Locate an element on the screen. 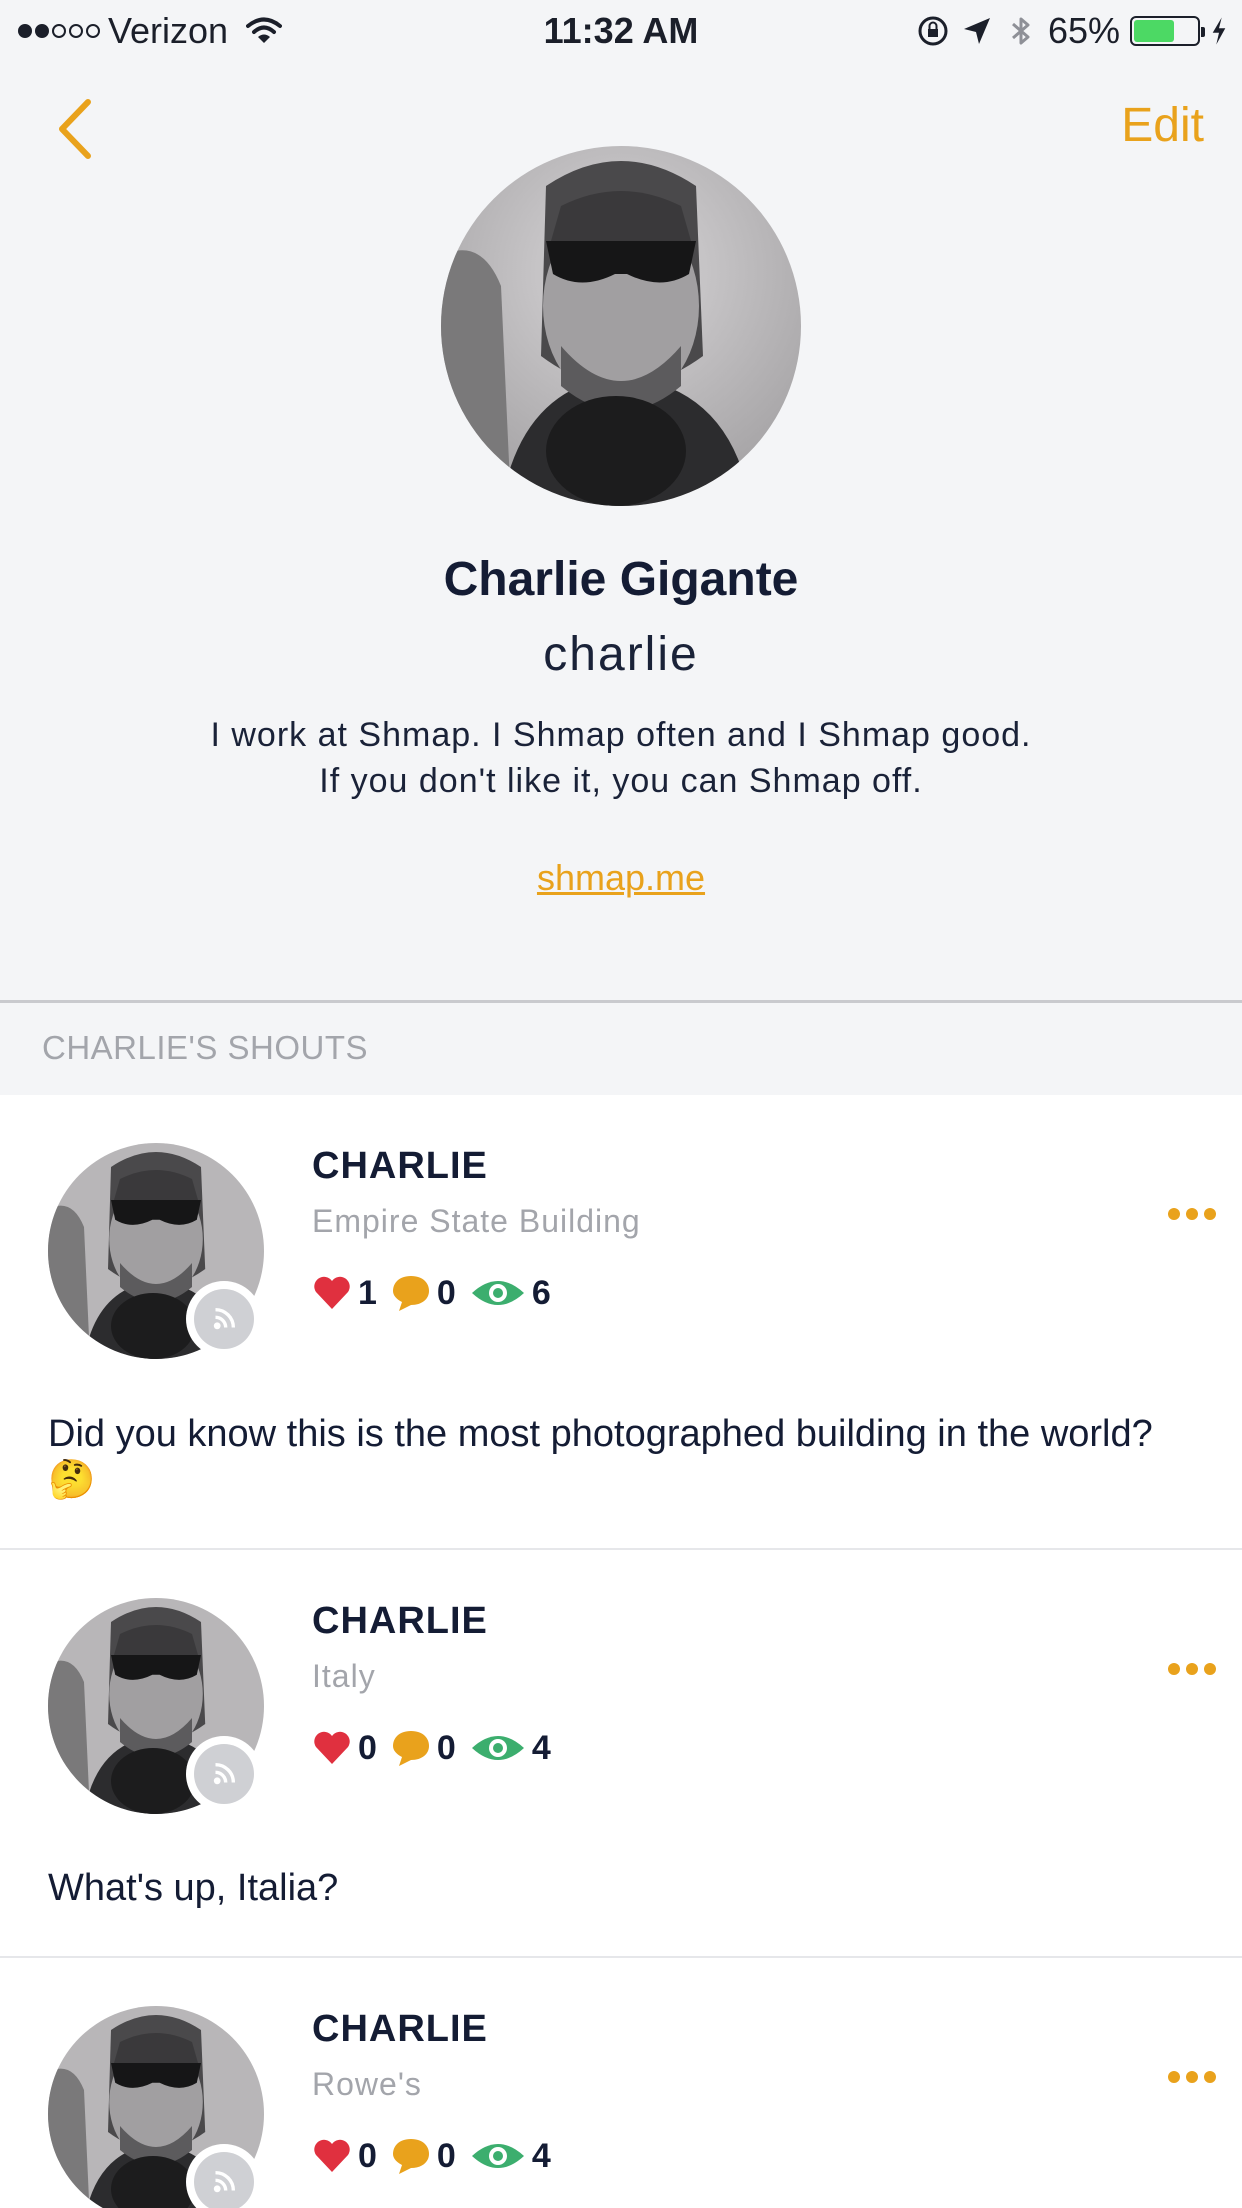  profile-website-link: shmap.me is located at coordinates (621, 878).